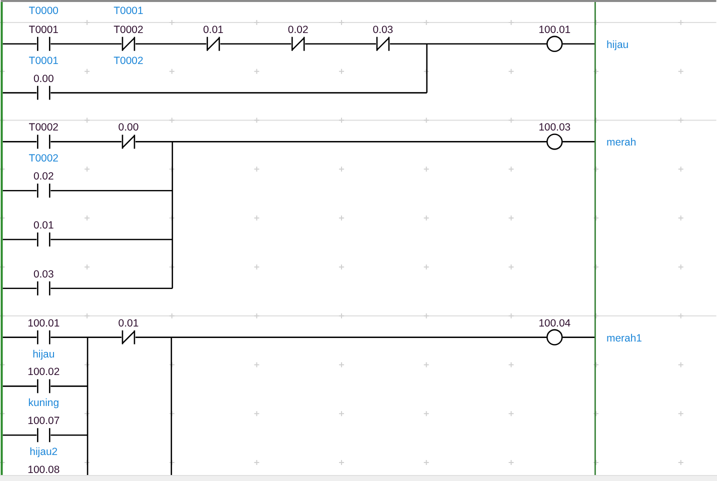 The height and width of the screenshot is (481, 717). I want to click on horizontal-scrollbar, so click(358, 478).